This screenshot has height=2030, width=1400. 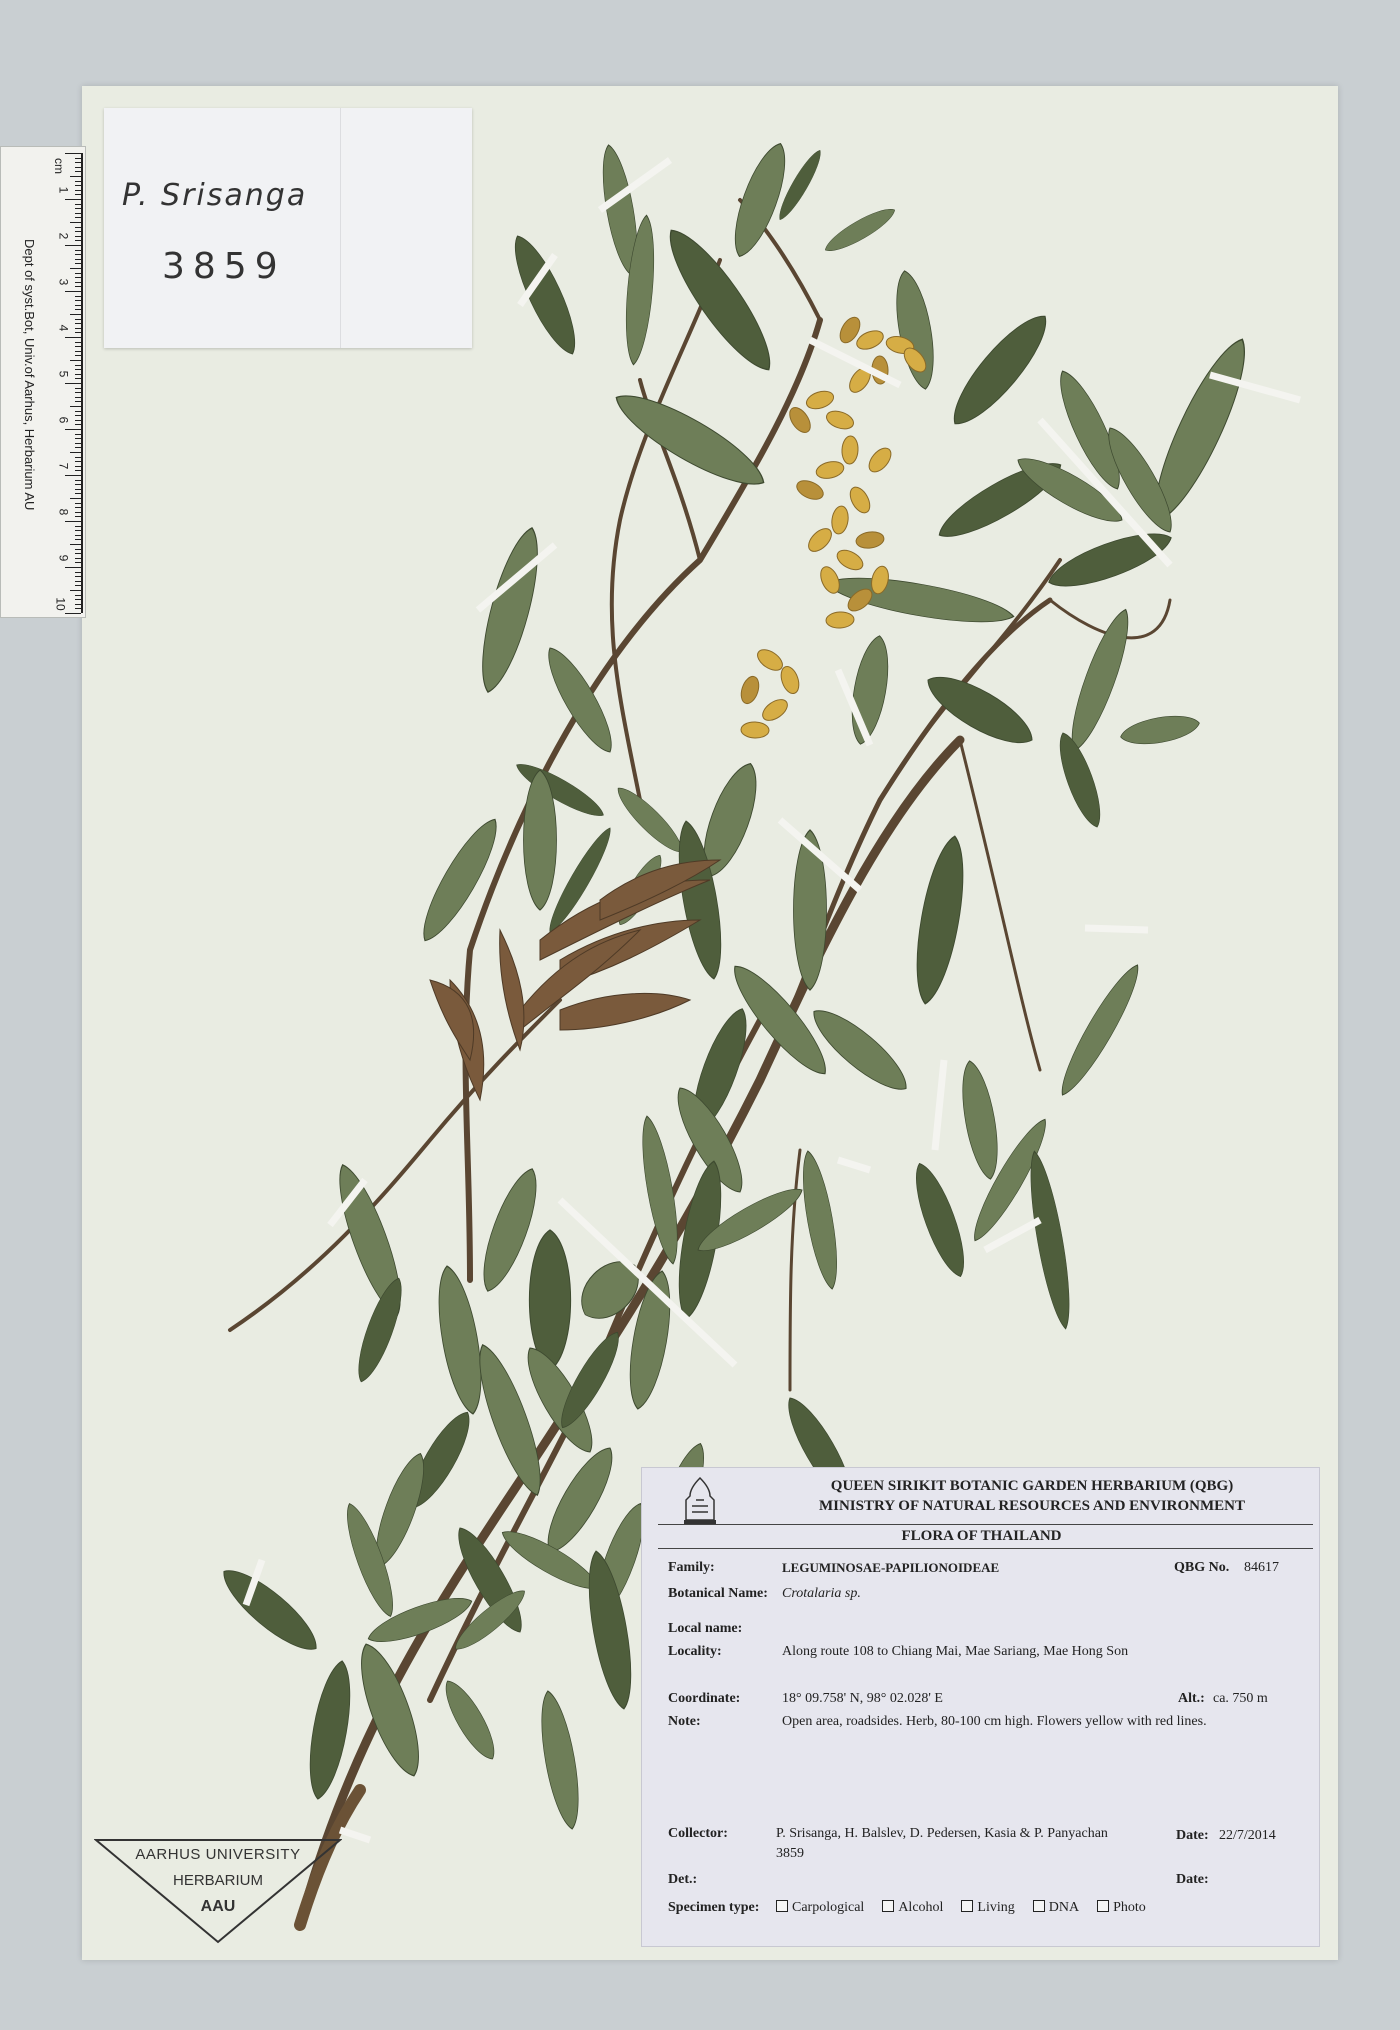 I want to click on note-label: Note:, so click(x=684, y=1721).